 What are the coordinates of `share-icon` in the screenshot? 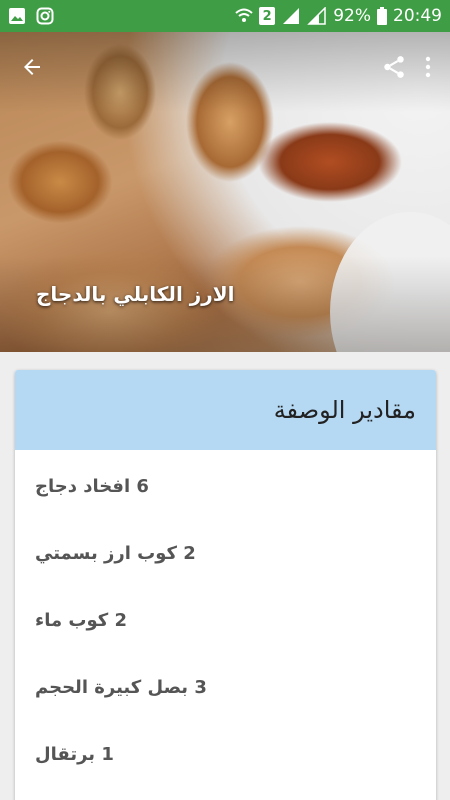 It's located at (394, 67).